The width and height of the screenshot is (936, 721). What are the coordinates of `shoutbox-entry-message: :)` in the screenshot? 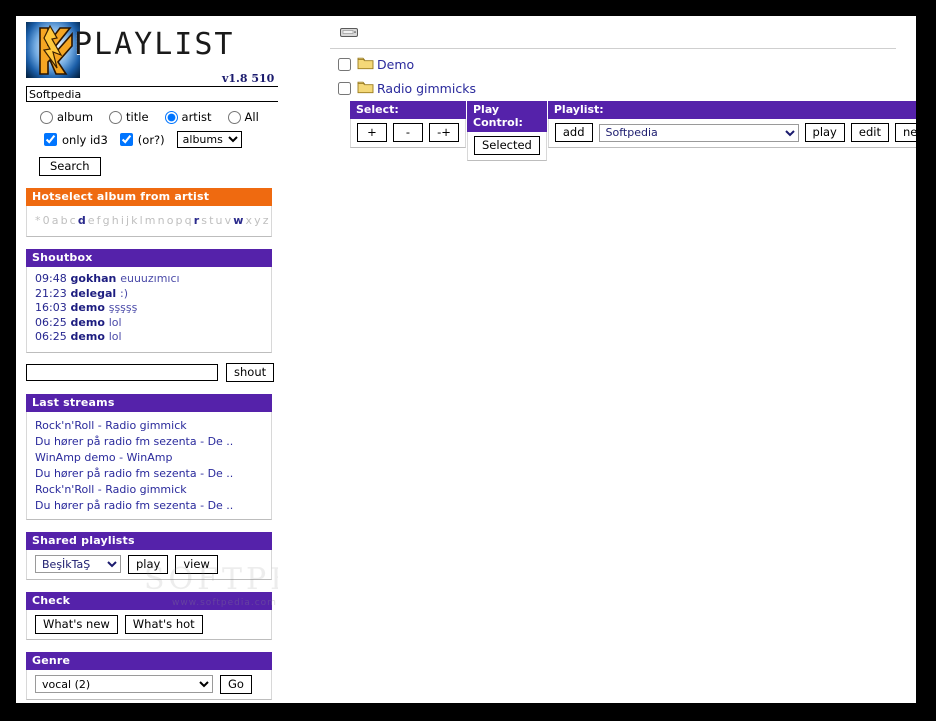 It's located at (124, 293).